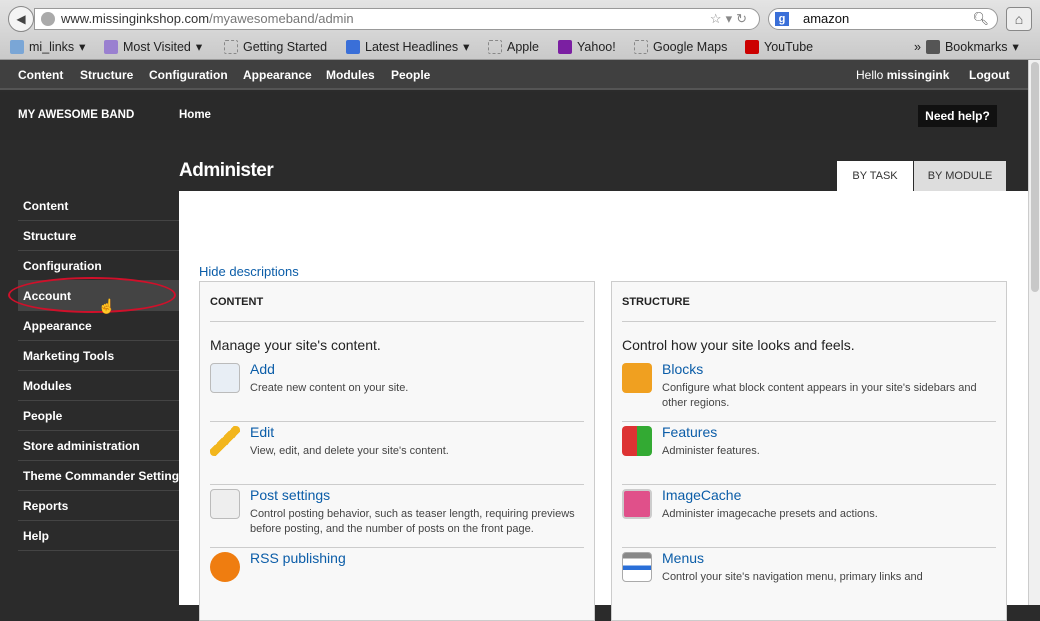 This screenshot has width=1040, height=621. What do you see at coordinates (596, 47) in the screenshot?
I see `bookmark-label: Yahoo!` at bounding box center [596, 47].